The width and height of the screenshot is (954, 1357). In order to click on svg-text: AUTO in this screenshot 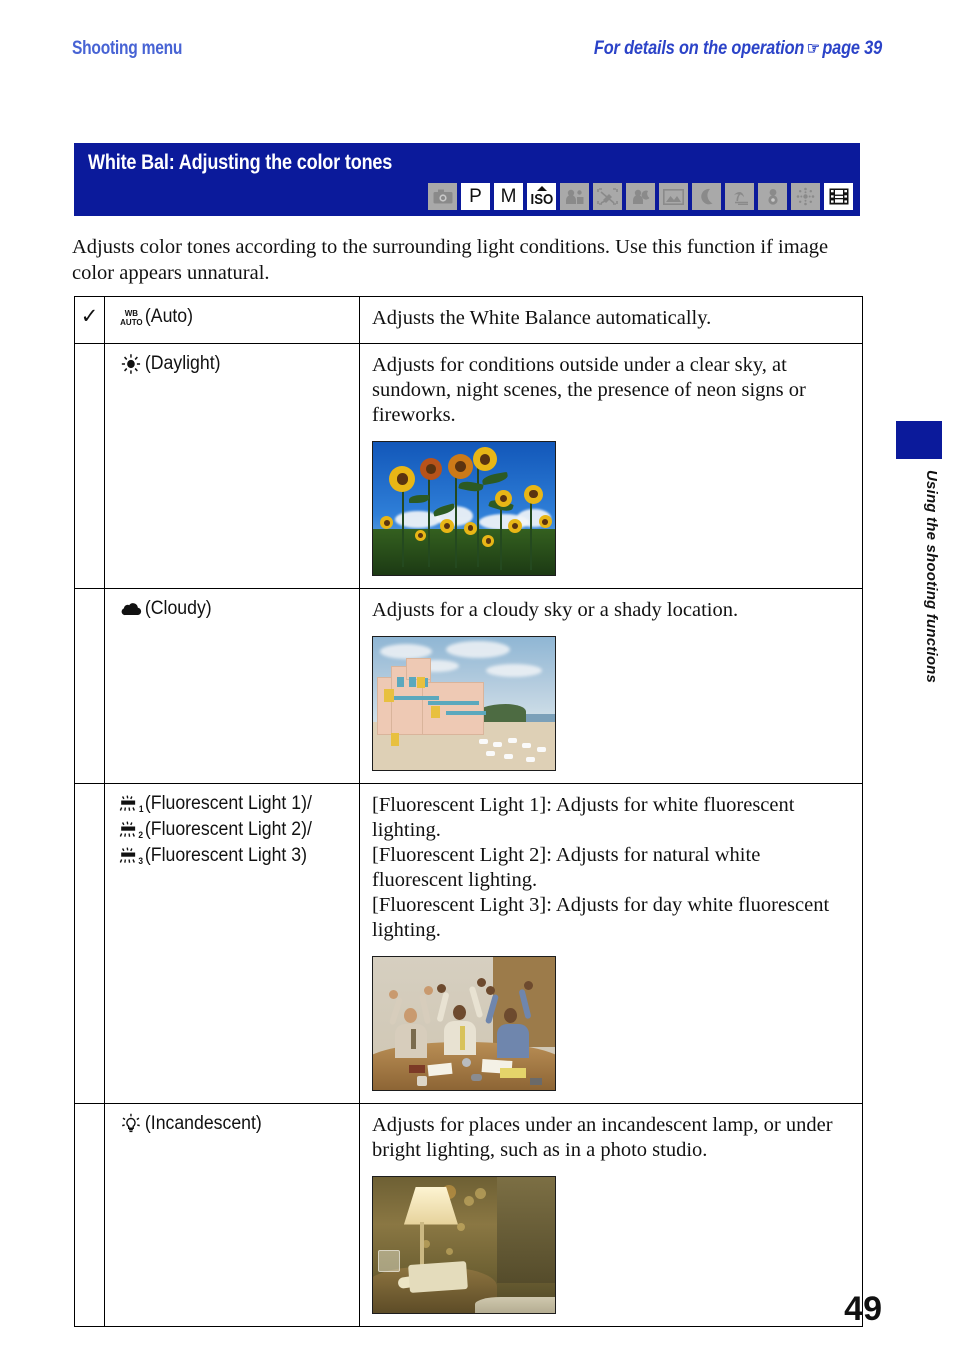, I will do `click(131, 322)`.